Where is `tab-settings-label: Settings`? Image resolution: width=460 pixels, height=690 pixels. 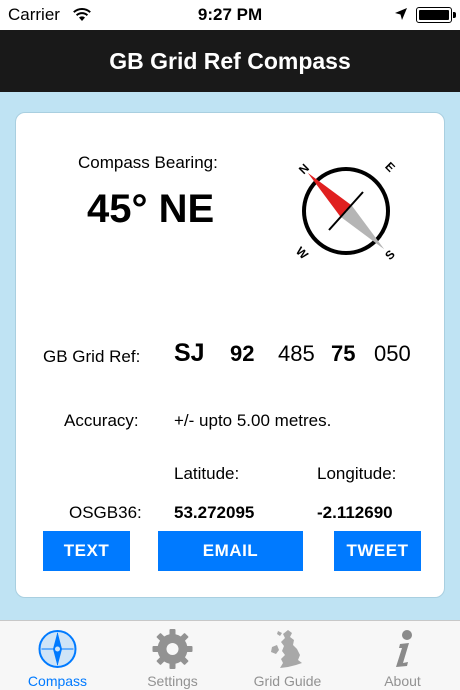 tab-settings-label: Settings is located at coordinates (172, 681).